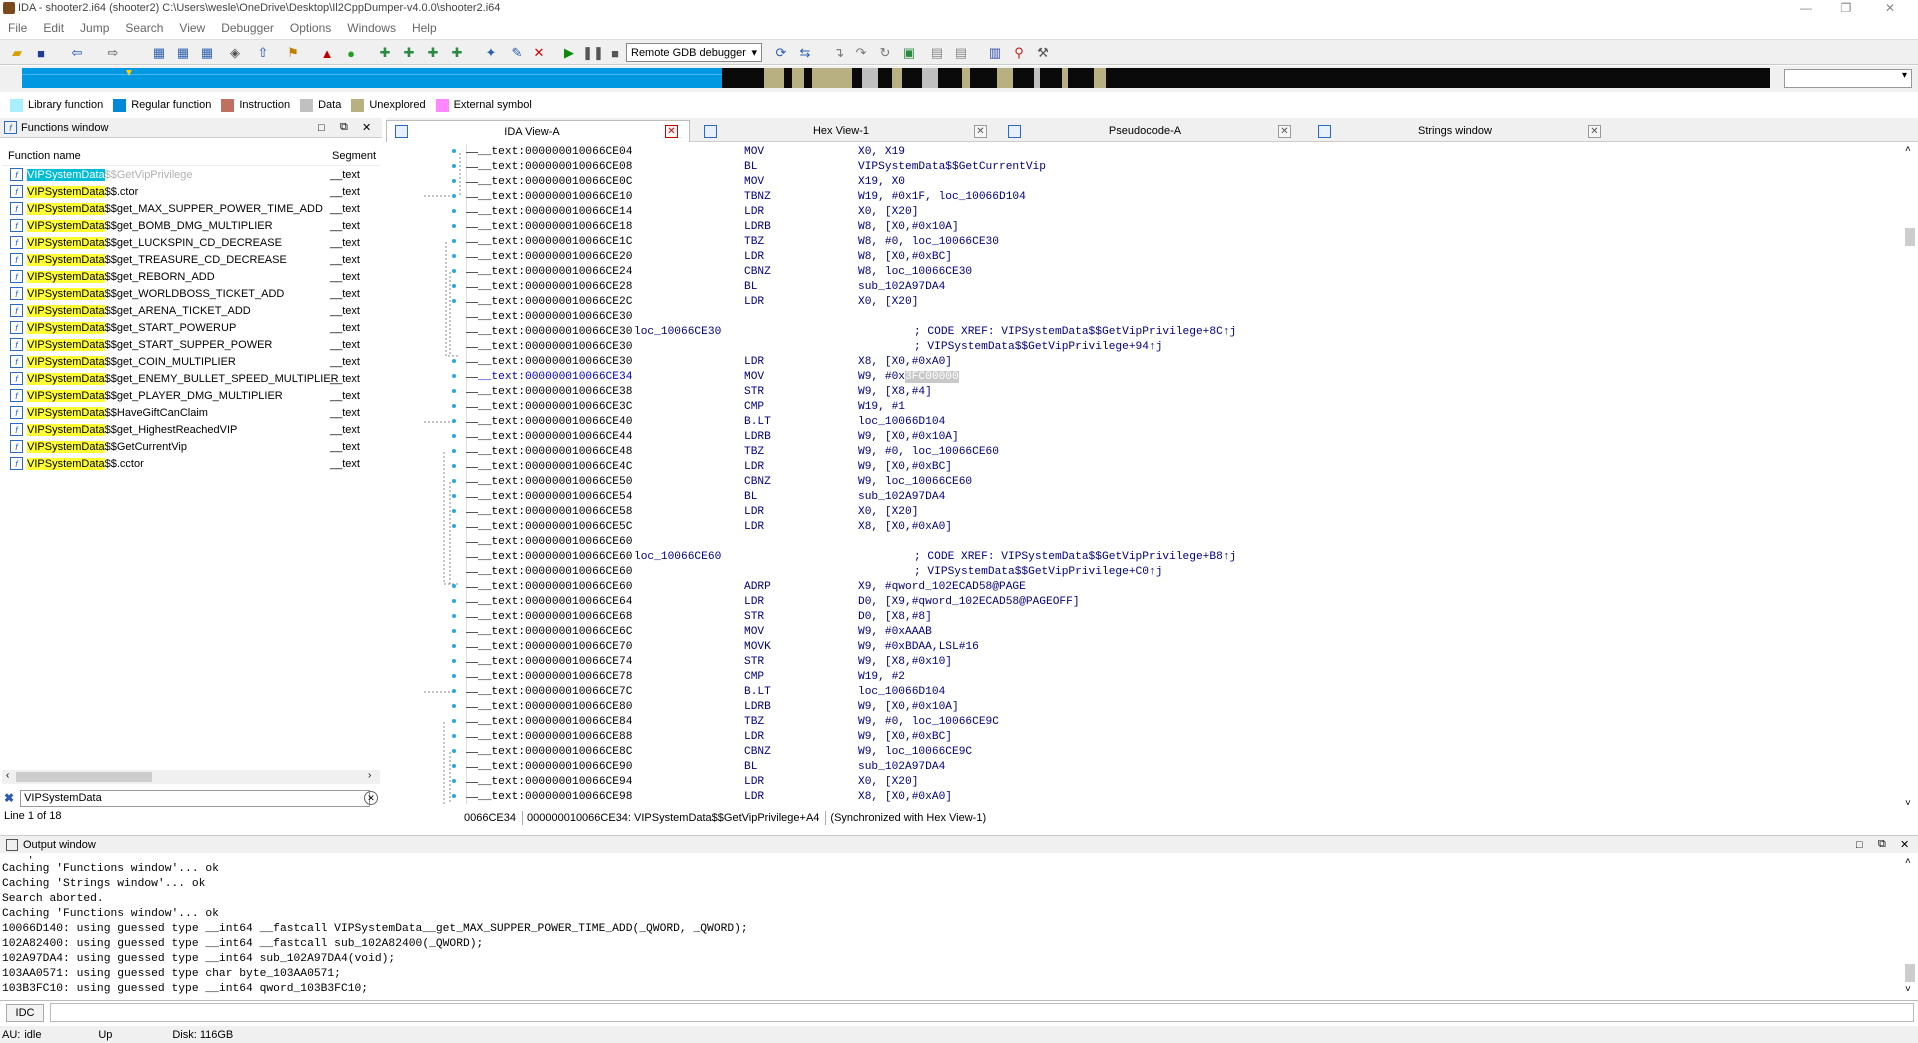 The height and width of the screenshot is (1043, 1918). I want to click on disasm-line: __text:000000010066CE3C CMP W19, #1, so click(1136, 407).